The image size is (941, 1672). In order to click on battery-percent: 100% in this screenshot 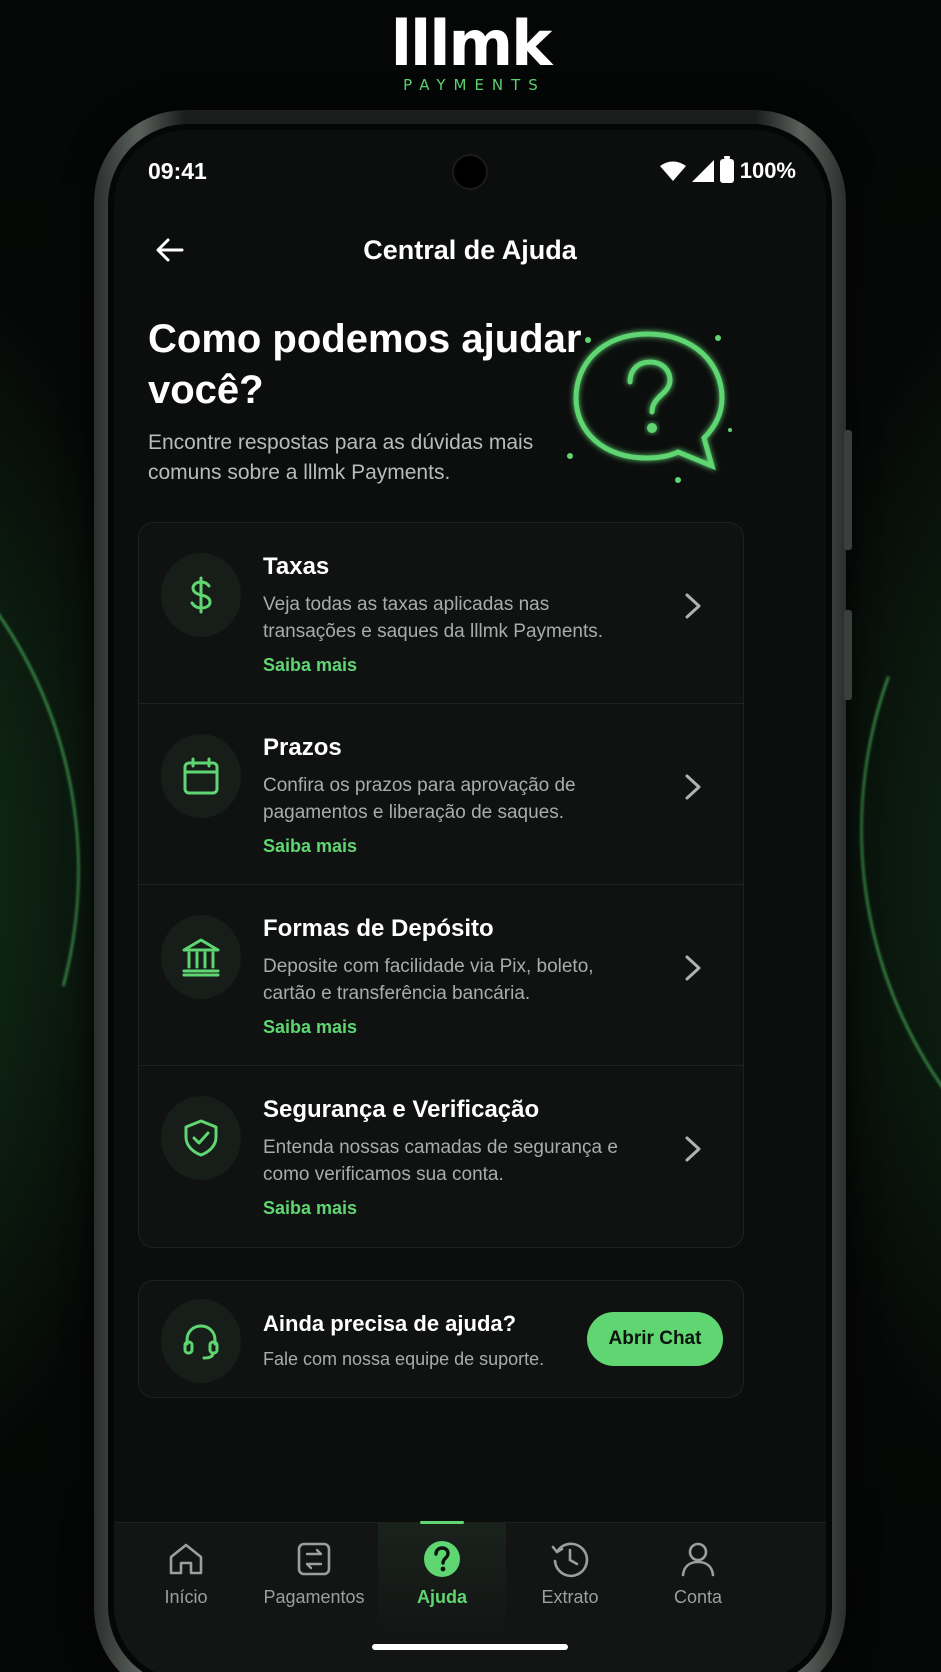, I will do `click(767, 170)`.